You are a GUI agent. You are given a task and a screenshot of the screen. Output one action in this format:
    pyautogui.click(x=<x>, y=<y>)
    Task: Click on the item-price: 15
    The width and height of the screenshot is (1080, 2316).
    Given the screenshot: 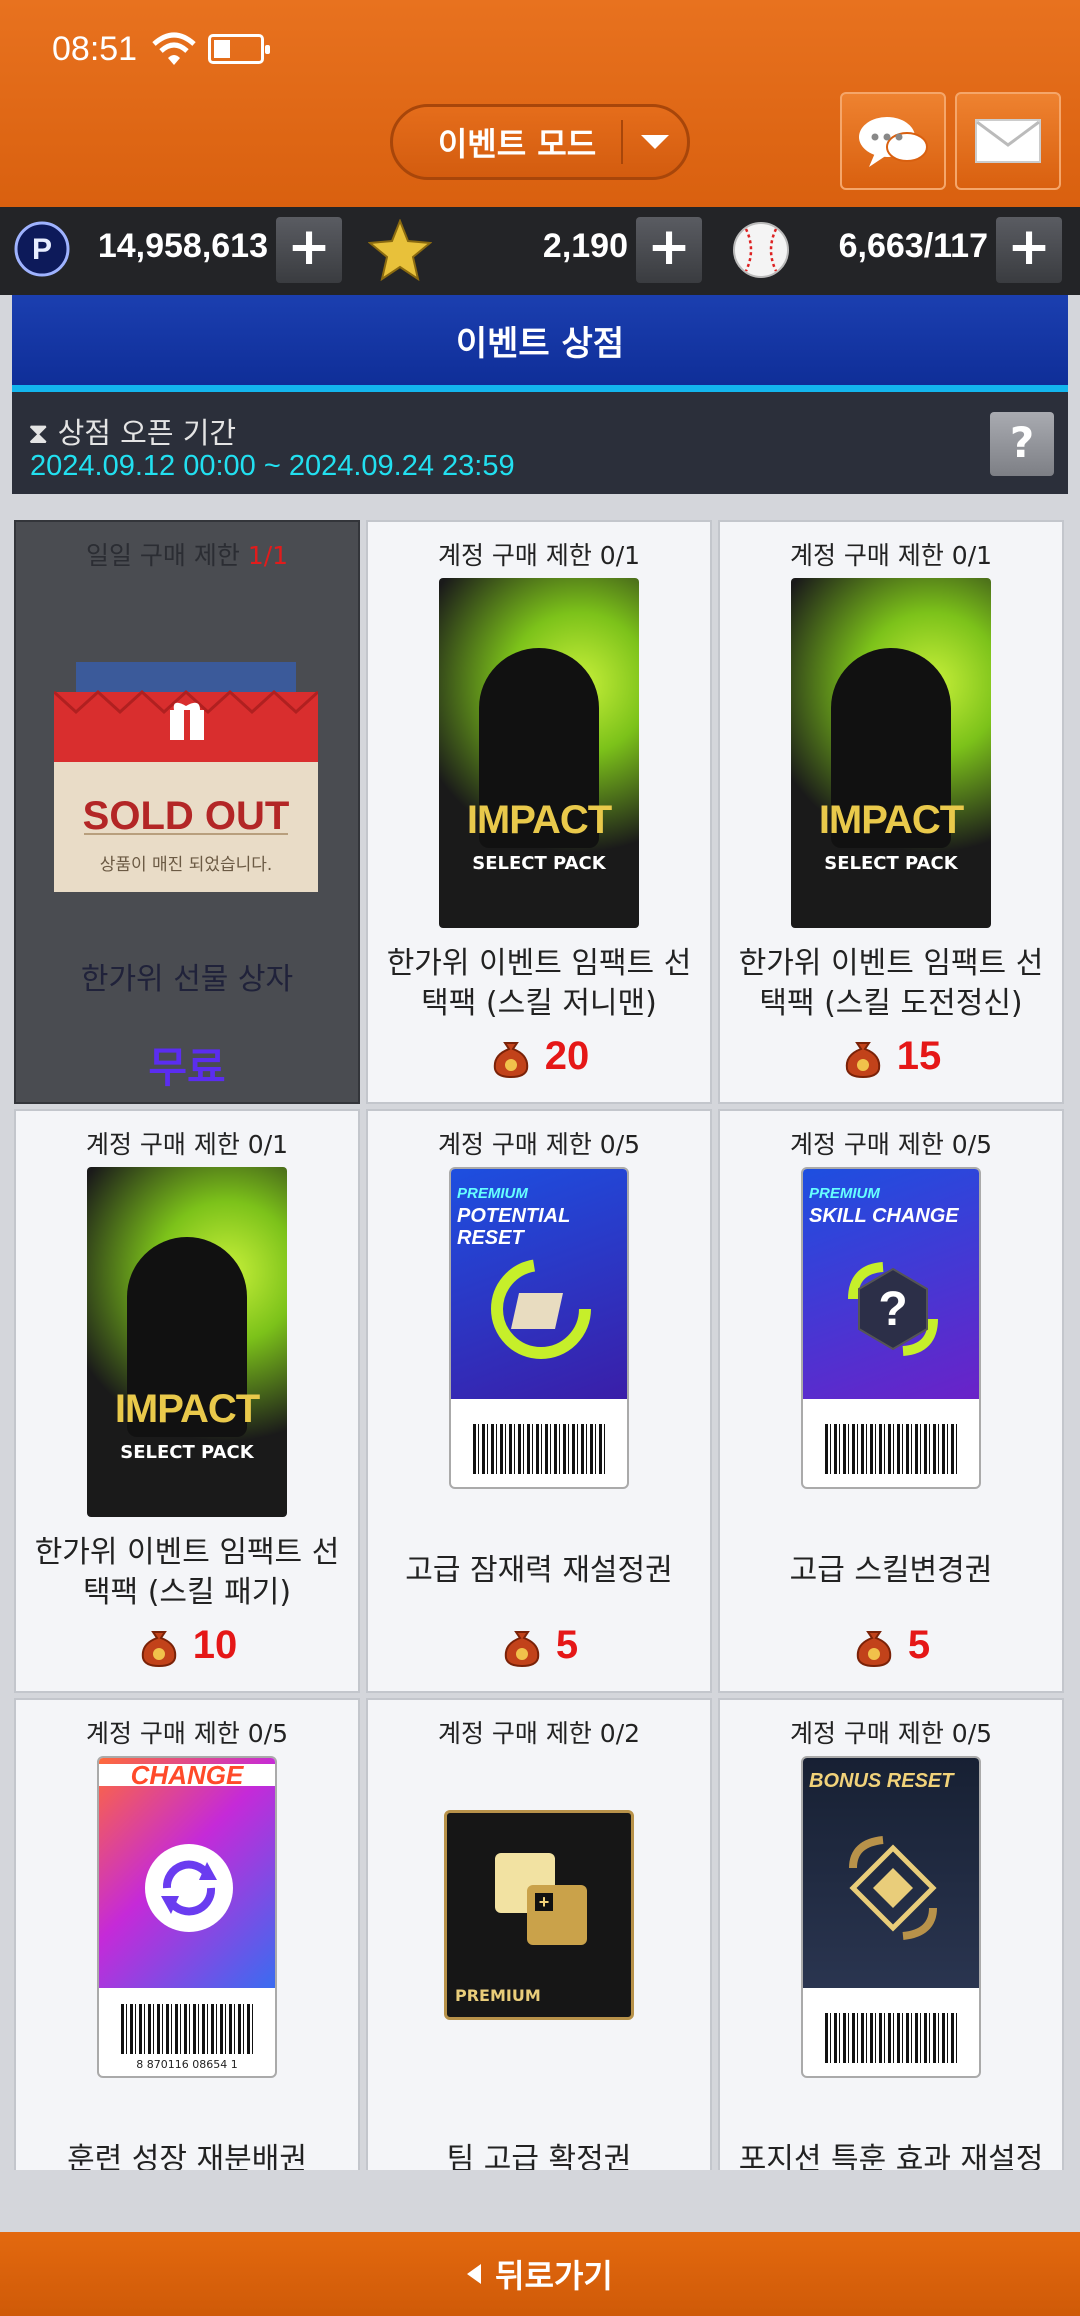 What is the action you would take?
    pyautogui.click(x=891, y=1056)
    